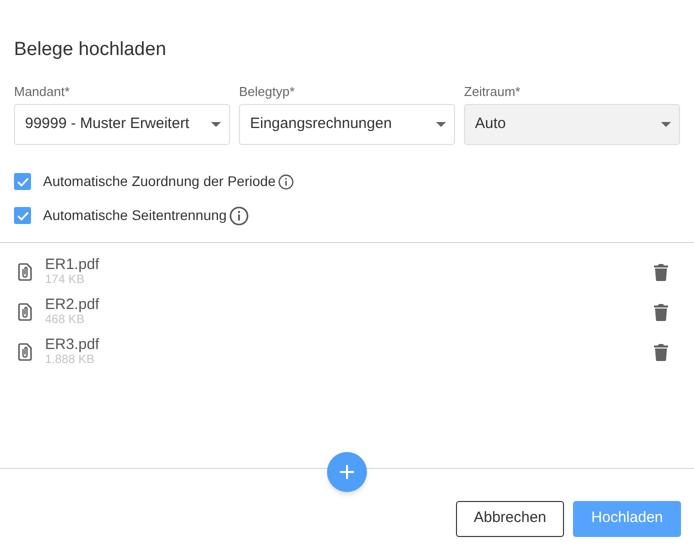  Describe the element at coordinates (347, 124) in the screenshot. I see `dropdown-field: Eingangsrechnungen` at that location.